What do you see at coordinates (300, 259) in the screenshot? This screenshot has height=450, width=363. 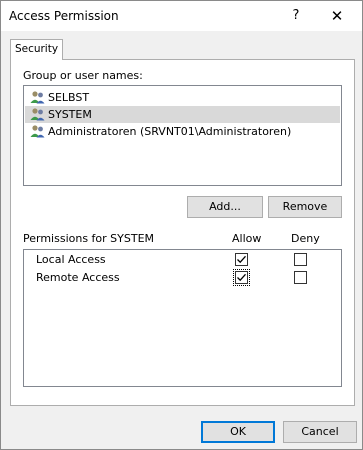 I see `local-access-deny-checkbox` at bounding box center [300, 259].